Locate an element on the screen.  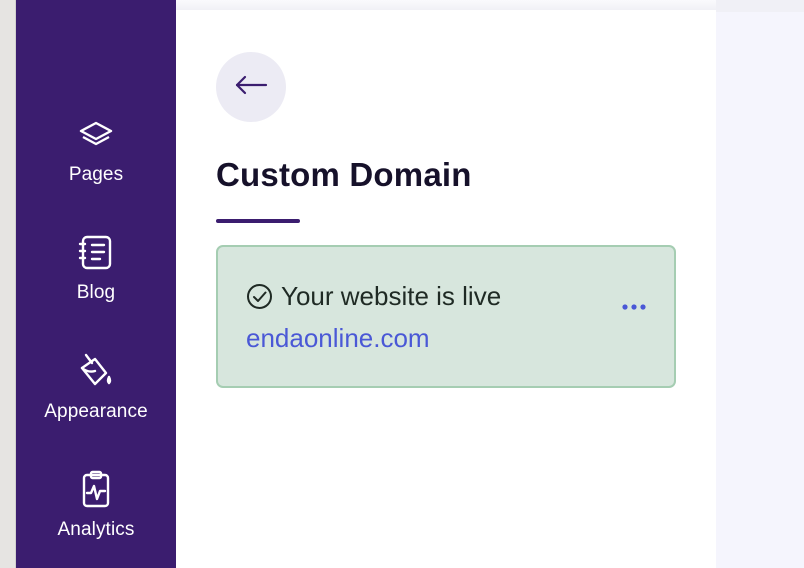
paint-bucket-icon is located at coordinates (96, 371).